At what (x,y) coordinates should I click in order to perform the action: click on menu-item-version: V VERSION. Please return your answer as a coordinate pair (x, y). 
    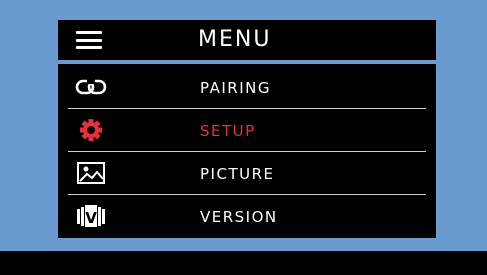
    Looking at the image, I should click on (247, 216).